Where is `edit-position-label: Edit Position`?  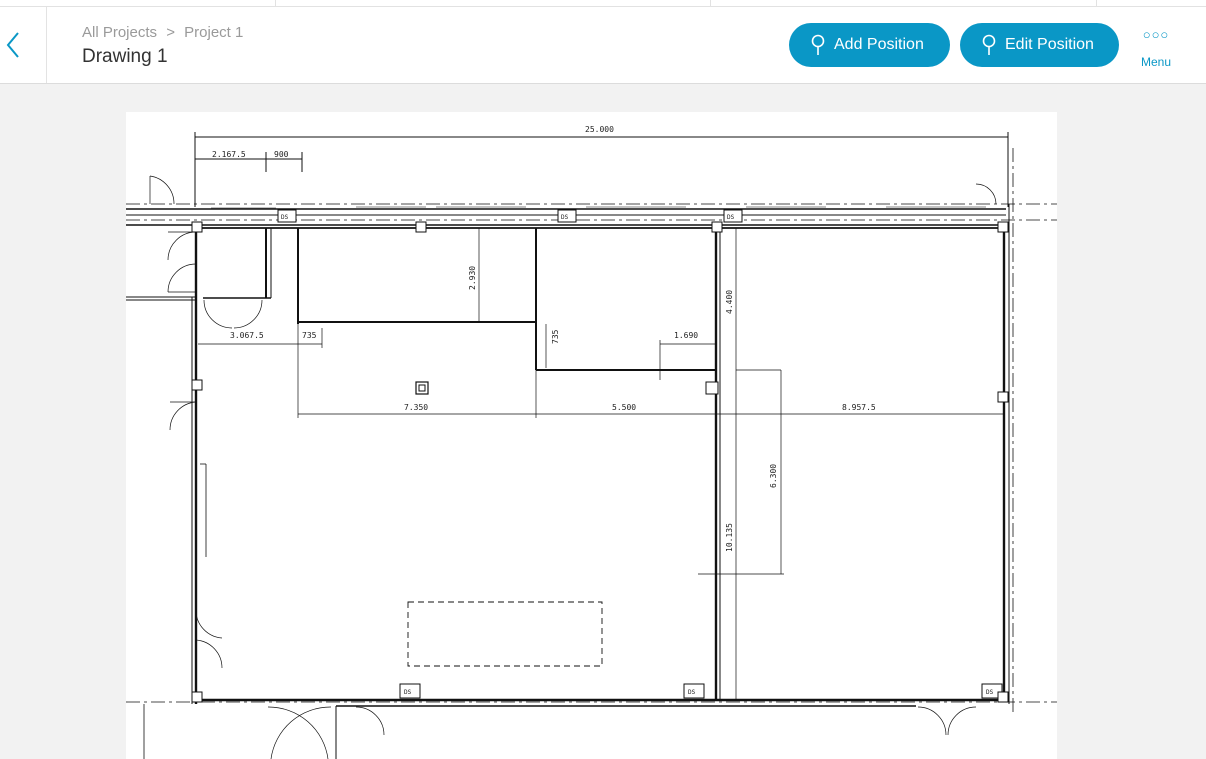 edit-position-label: Edit Position is located at coordinates (1049, 44).